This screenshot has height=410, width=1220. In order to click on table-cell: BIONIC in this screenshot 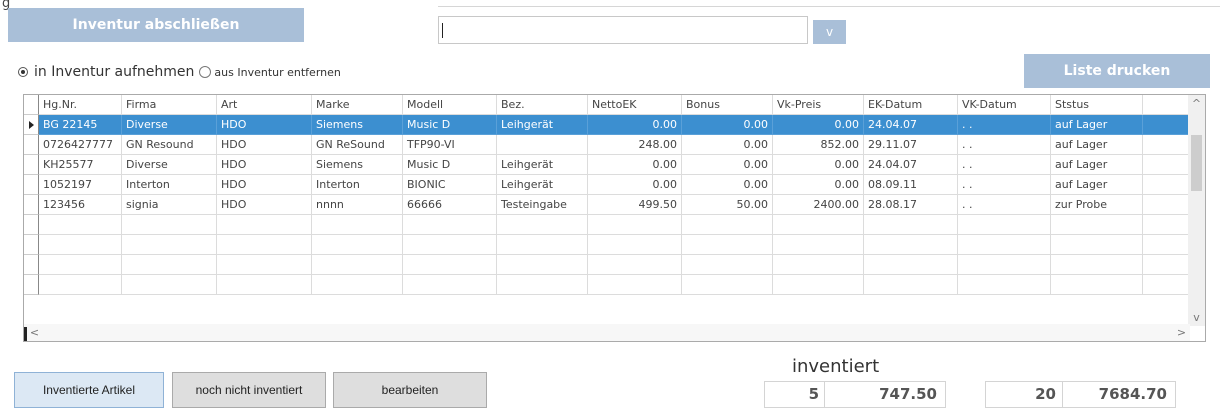, I will do `click(450, 185)`.